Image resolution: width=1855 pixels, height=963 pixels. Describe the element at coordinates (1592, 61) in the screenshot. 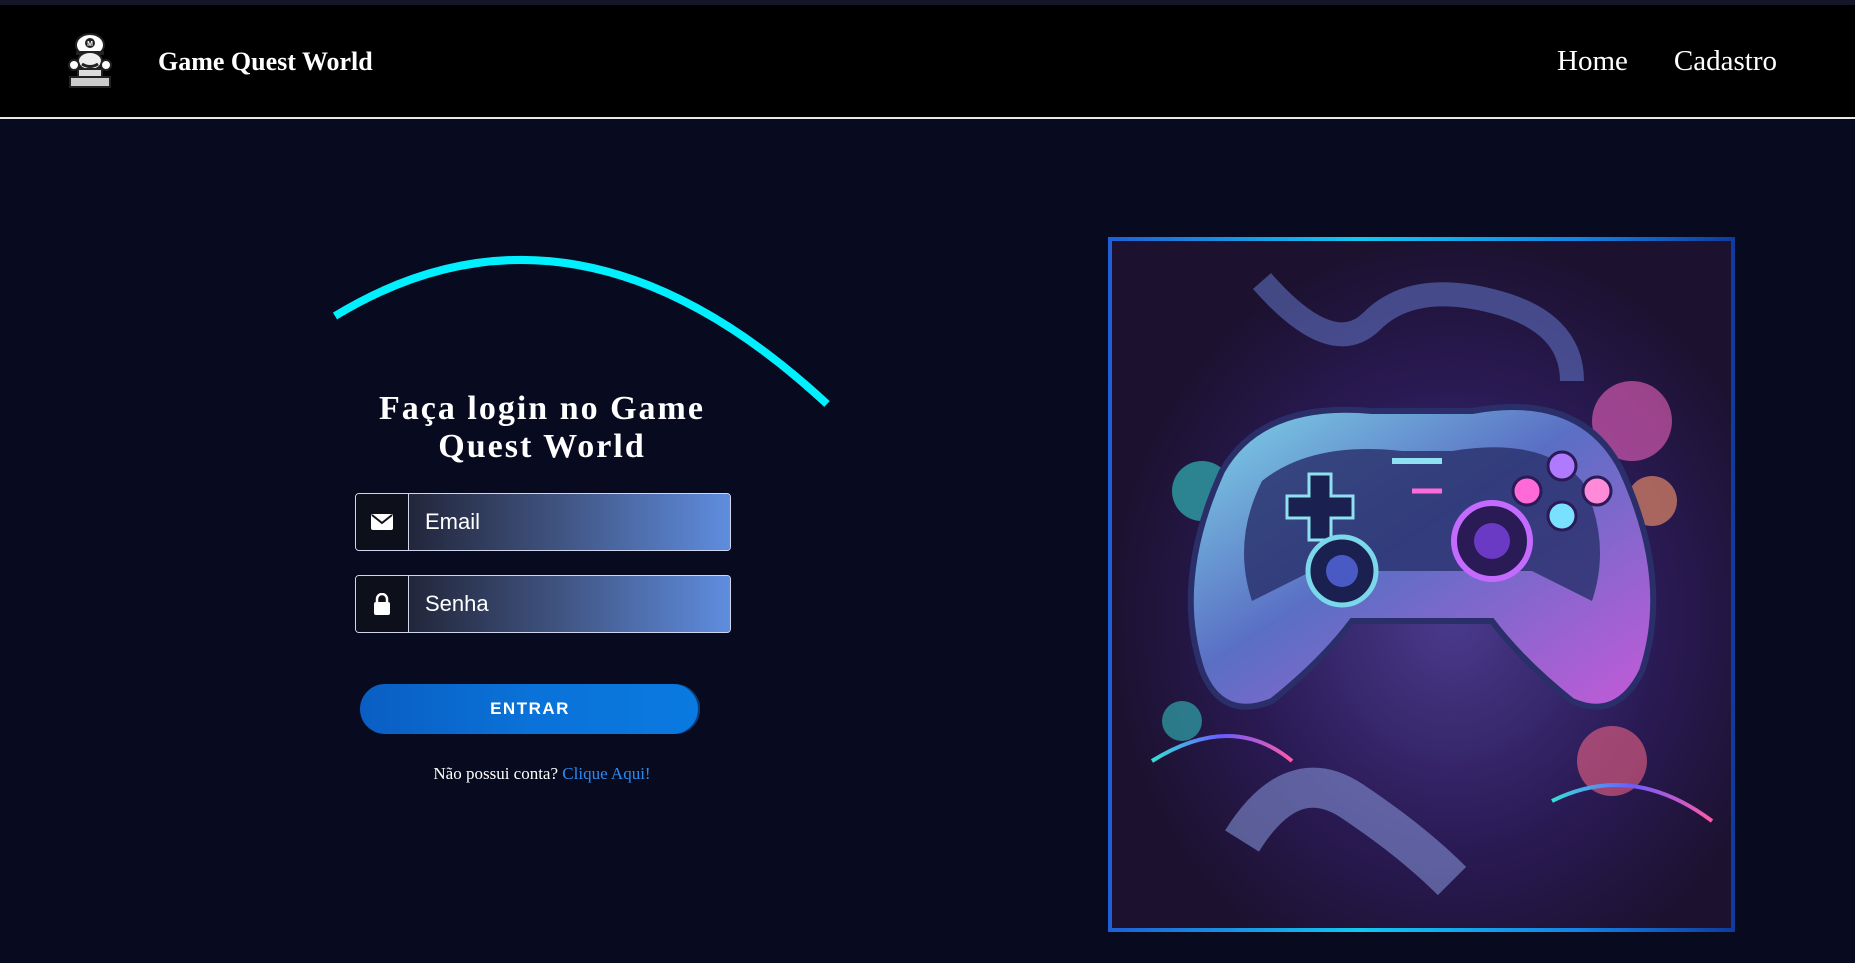

I see `nav-home-link: Home` at that location.